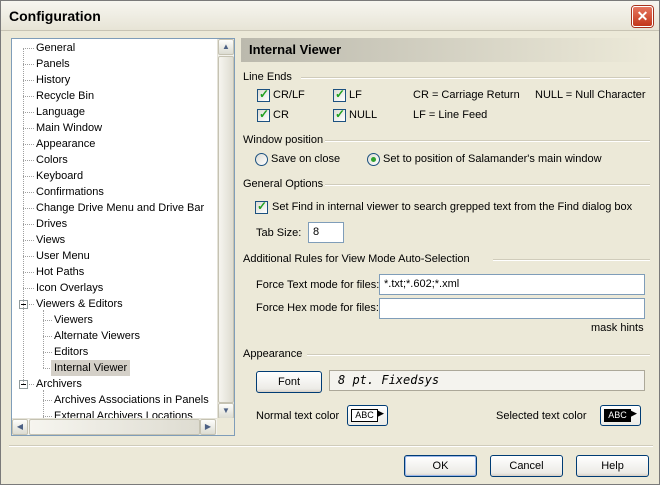  What do you see at coordinates (273, 354) in the screenshot?
I see `appearance-label: Appearance` at bounding box center [273, 354].